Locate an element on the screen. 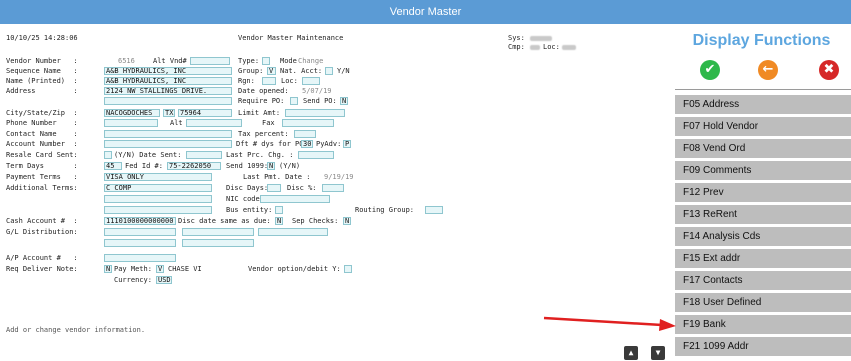 The image size is (851, 361). sep-checks-field: N is located at coordinates (347, 221).